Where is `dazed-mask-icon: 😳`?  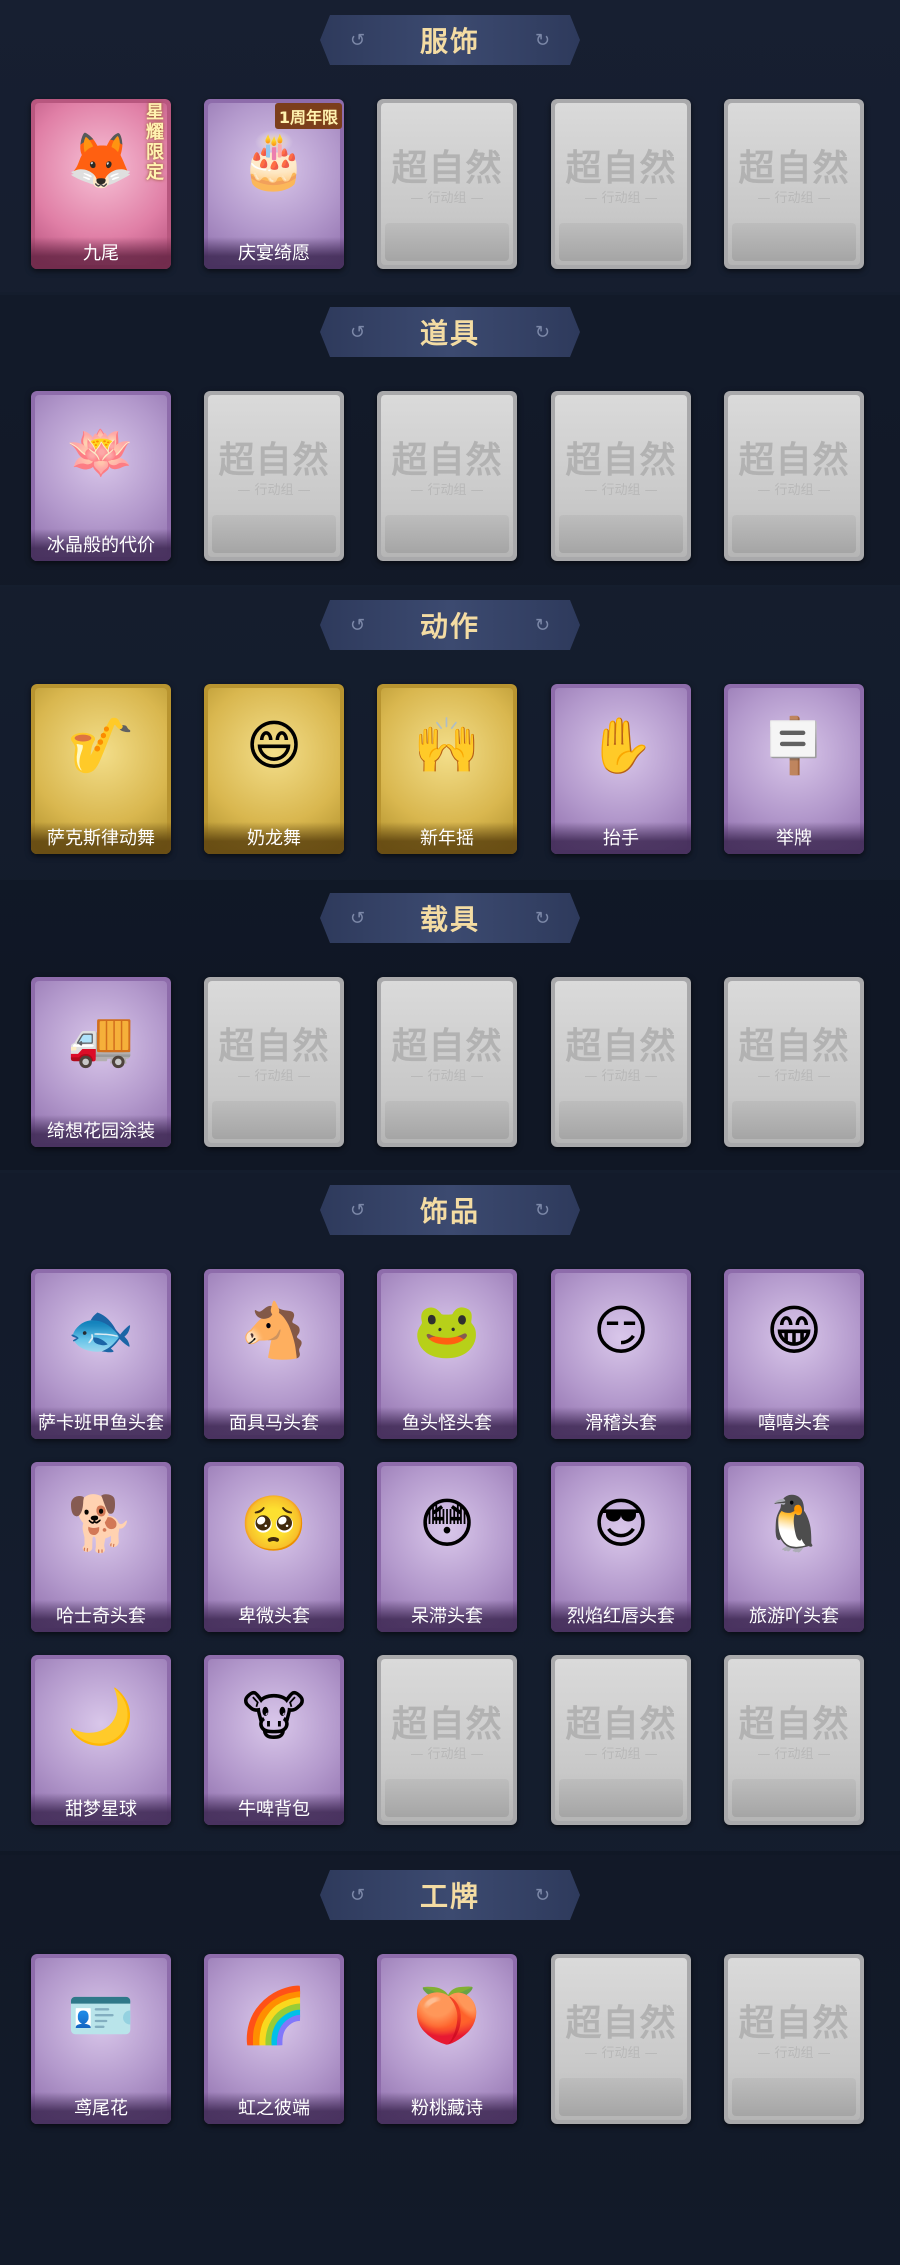 dazed-mask-icon: 😳 is located at coordinates (447, 1523).